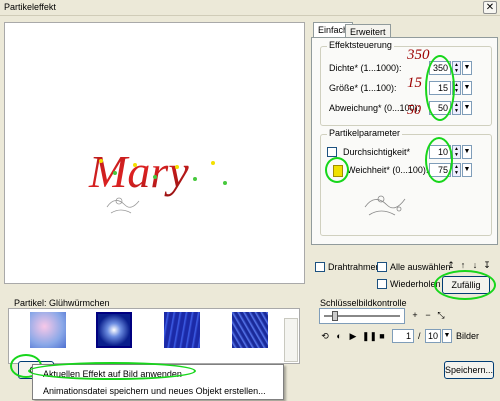 The width and height of the screenshot is (500, 401). Describe the element at coordinates (365, 133) in the screenshot. I see `partikelparameter-title: Partikelparameter` at that location.